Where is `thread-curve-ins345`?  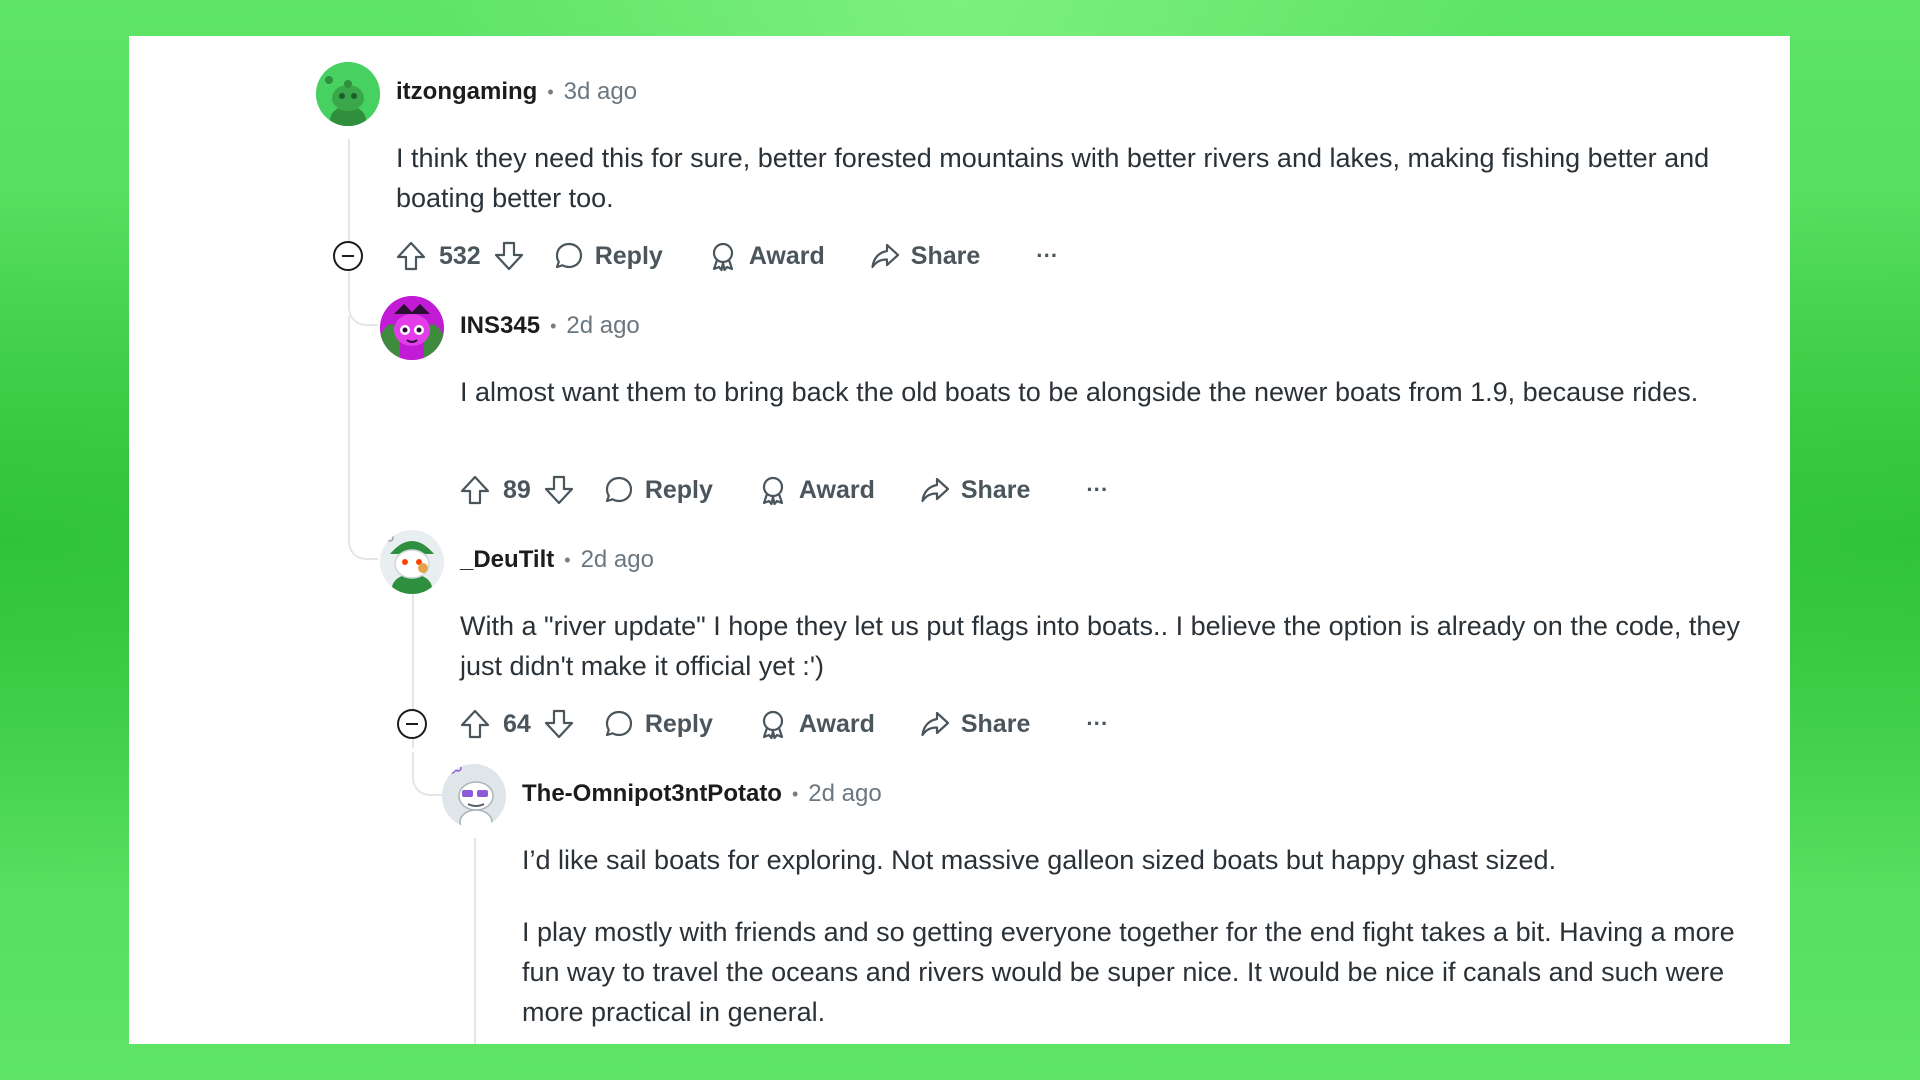 thread-curve-ins345 is located at coordinates (363, 310).